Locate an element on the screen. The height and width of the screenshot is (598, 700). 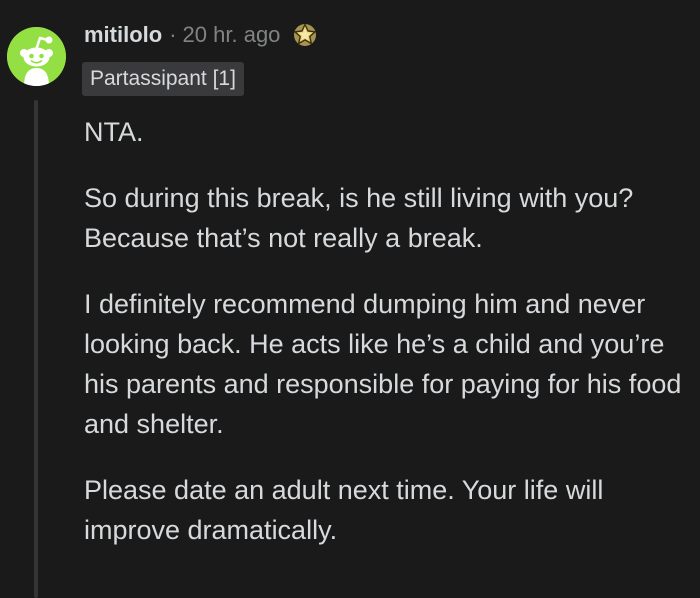
user-avatar is located at coordinates (36, 56).